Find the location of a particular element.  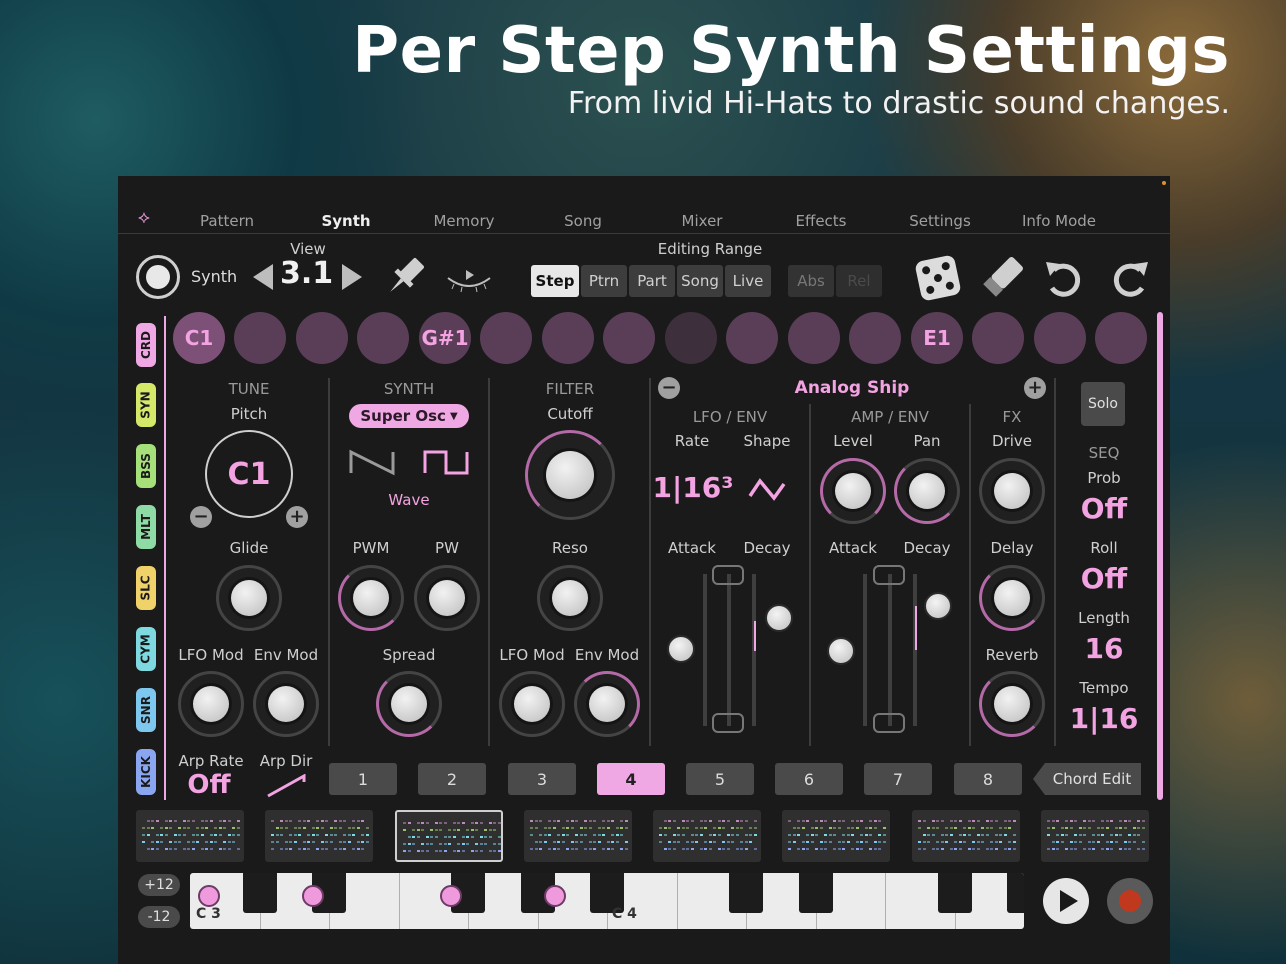

tab-song: Song is located at coordinates (583, 221).